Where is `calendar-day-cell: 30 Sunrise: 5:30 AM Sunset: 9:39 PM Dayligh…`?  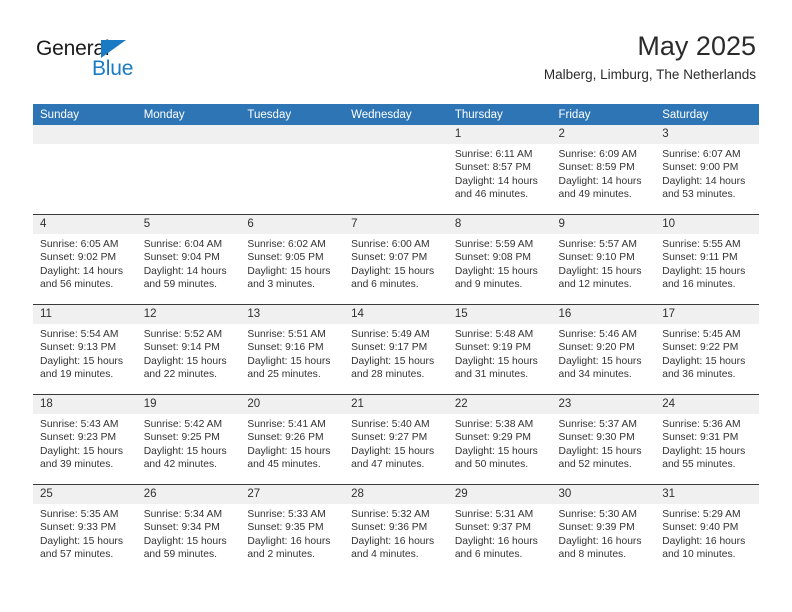
calendar-day-cell: 30 Sunrise: 5:30 AM Sunset: 9:39 PM Dayligh… is located at coordinates (603, 529).